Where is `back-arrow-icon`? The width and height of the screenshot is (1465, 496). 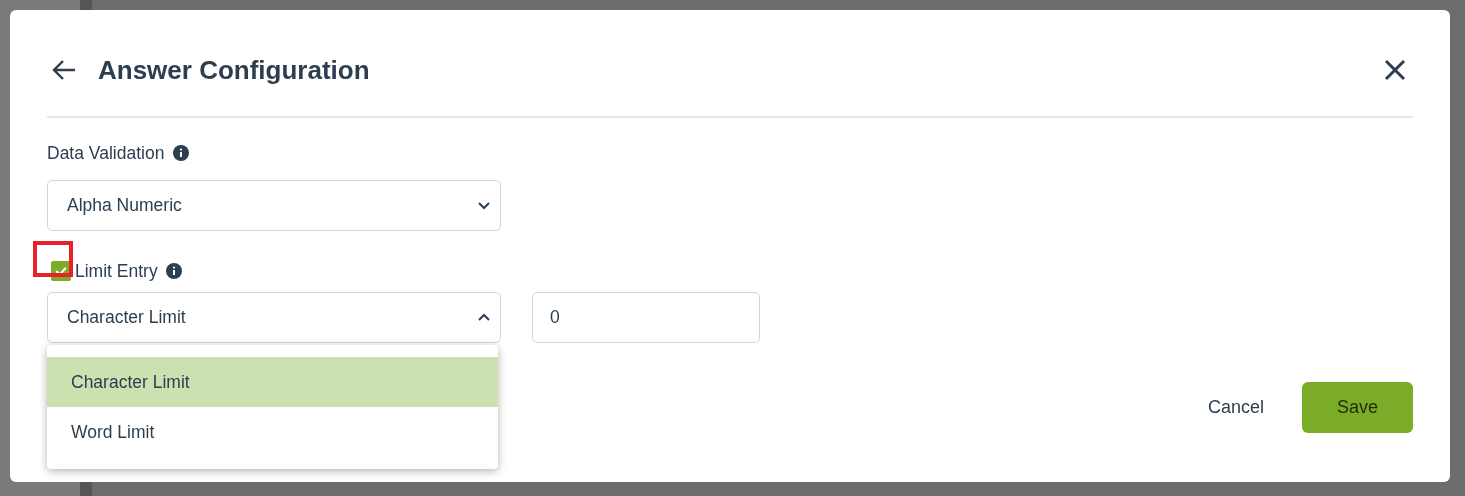
back-arrow-icon is located at coordinates (64, 70).